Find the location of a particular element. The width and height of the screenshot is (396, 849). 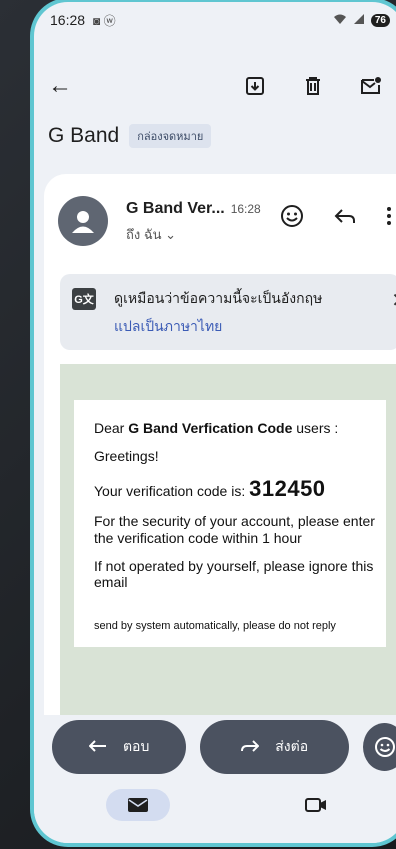

mail-icon is located at coordinates (138, 805).